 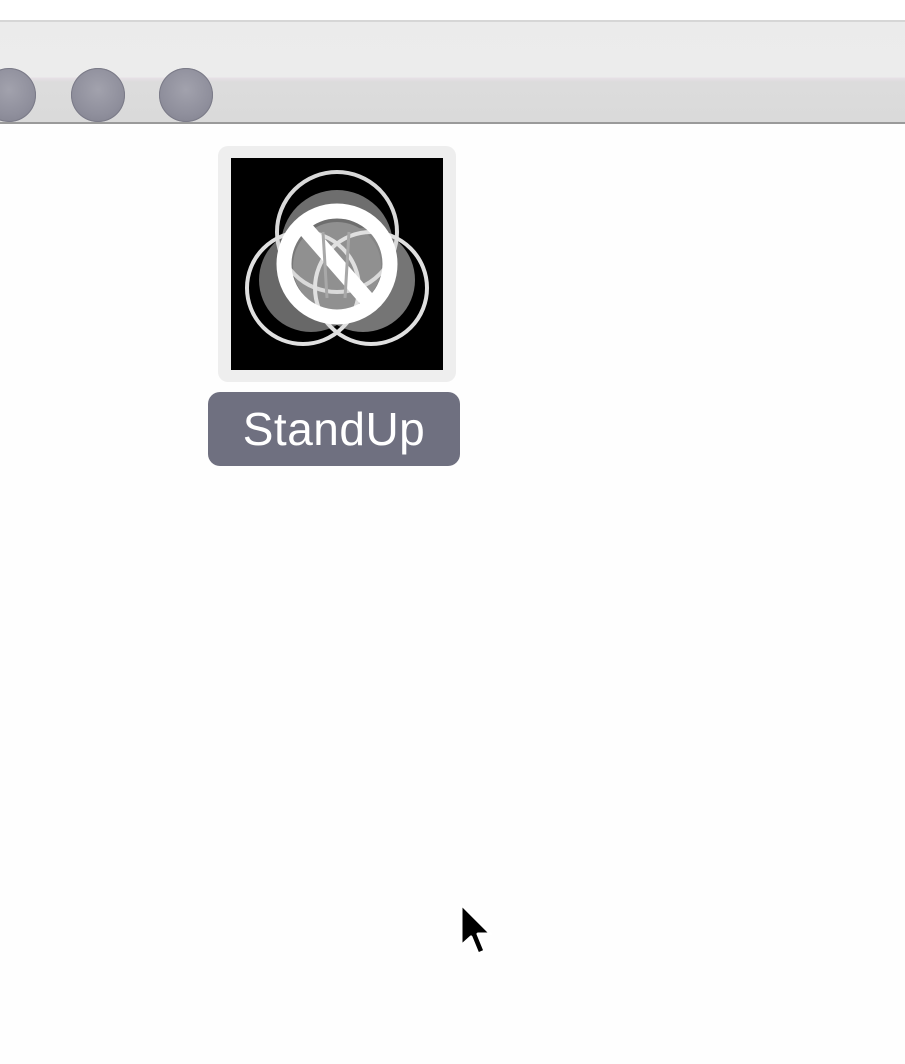 I want to click on icon-selection-frame, so click(x=337, y=264).